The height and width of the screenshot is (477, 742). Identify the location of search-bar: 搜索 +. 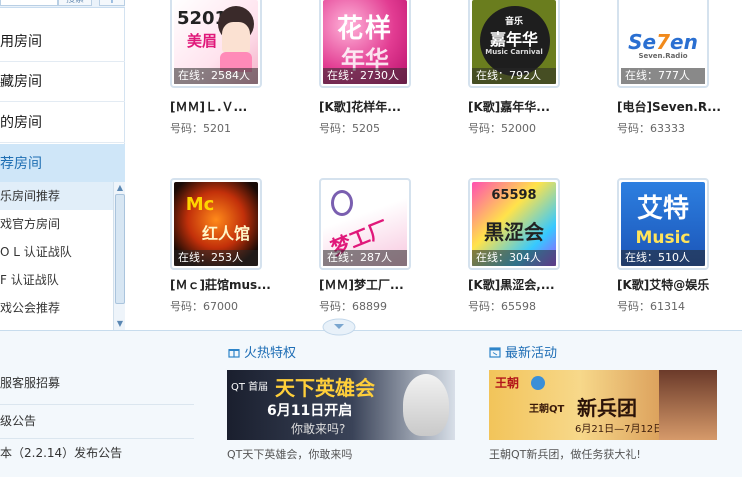
(62, 4).